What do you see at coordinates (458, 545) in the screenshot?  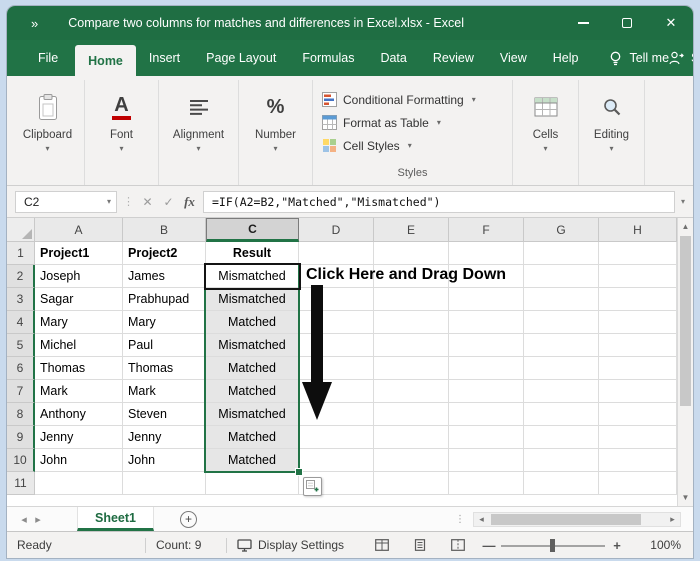 I see `page-break-view-button` at bounding box center [458, 545].